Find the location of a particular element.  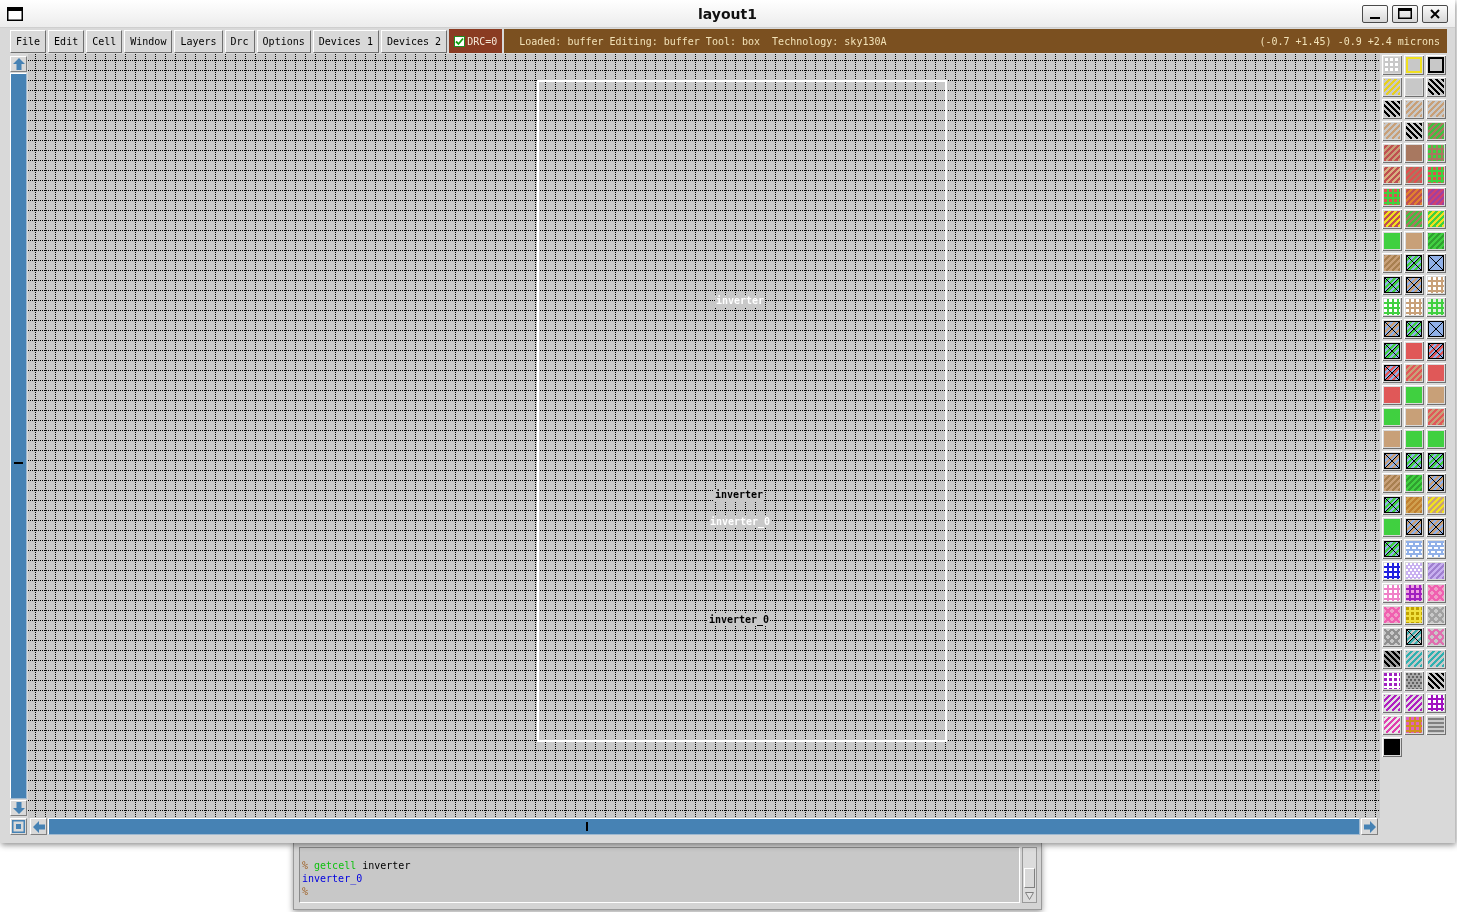

scroll-up-button is located at coordinates (18, 64).